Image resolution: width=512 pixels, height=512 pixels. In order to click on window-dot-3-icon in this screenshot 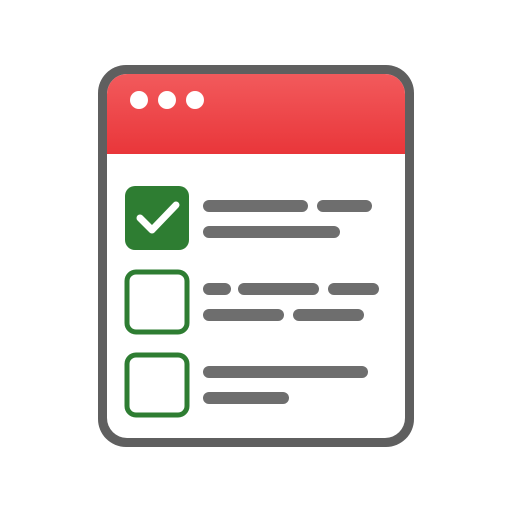, I will do `click(195, 100)`.